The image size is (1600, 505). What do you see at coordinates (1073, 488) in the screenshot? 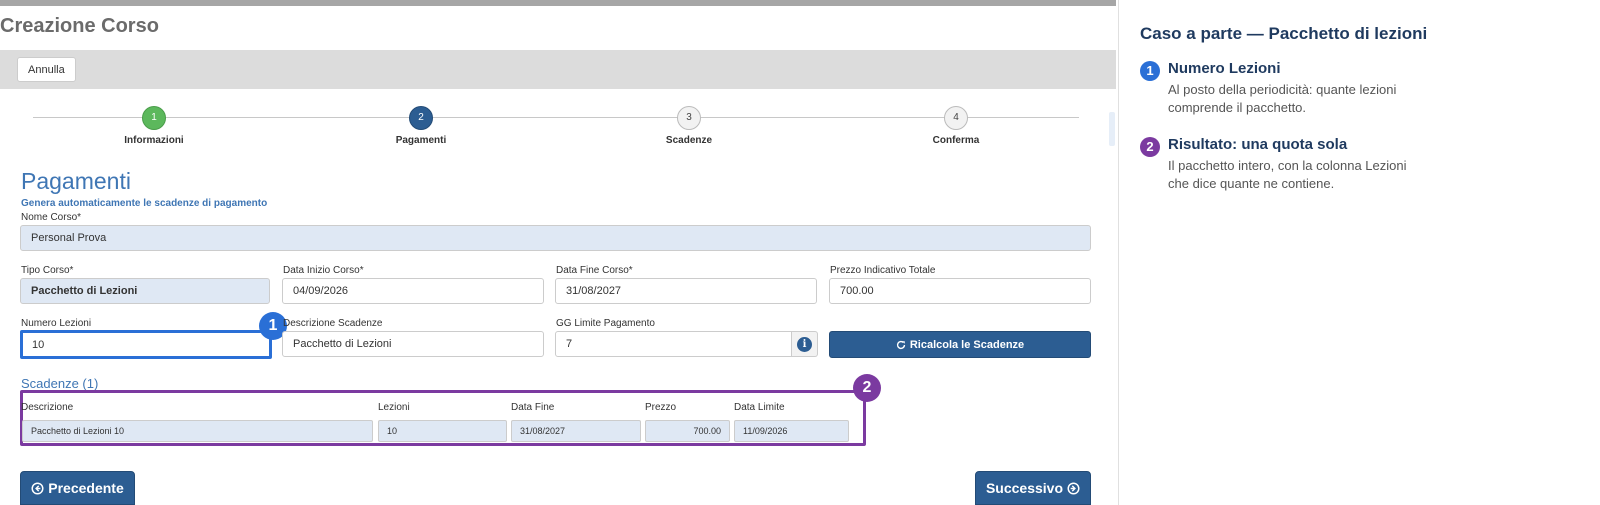
I see `arrow-right-circle-icon` at bounding box center [1073, 488].